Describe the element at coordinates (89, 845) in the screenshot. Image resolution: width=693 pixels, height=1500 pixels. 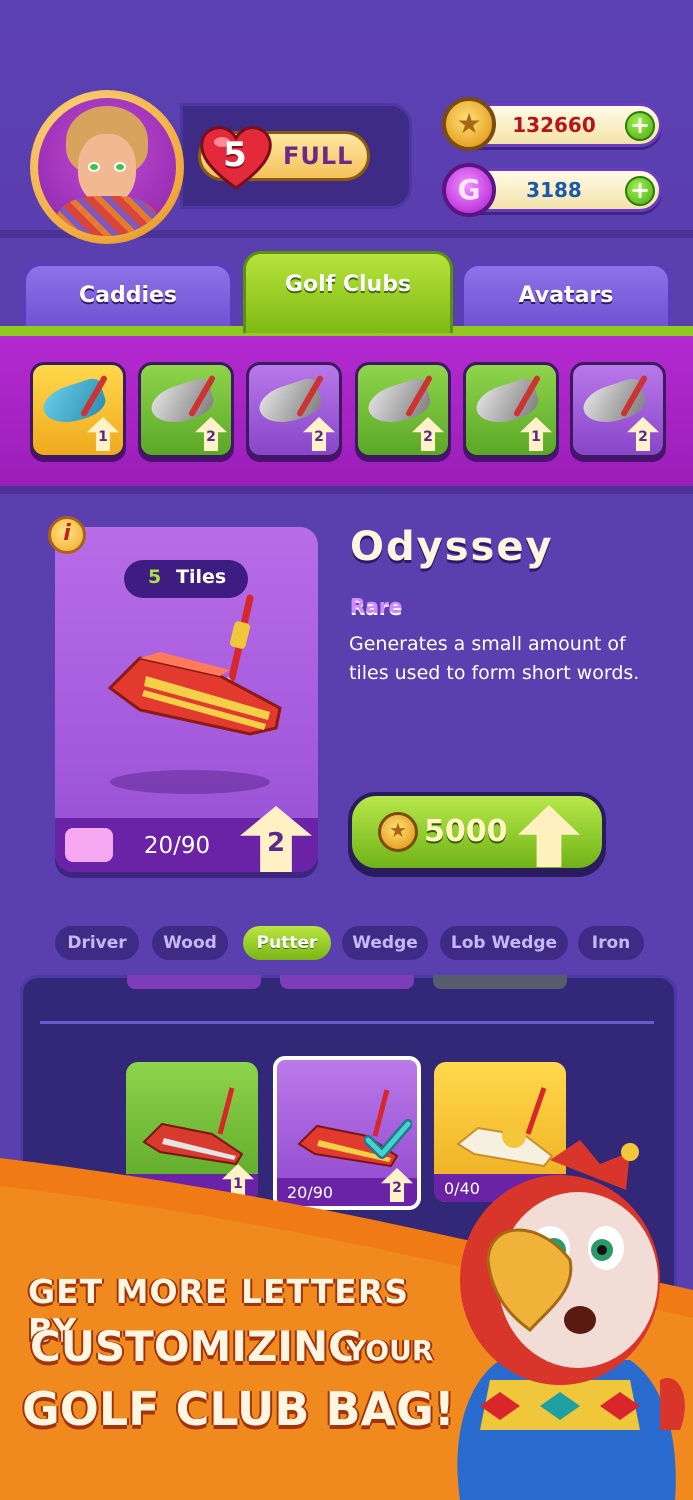
I see `club-progress-fill` at that location.